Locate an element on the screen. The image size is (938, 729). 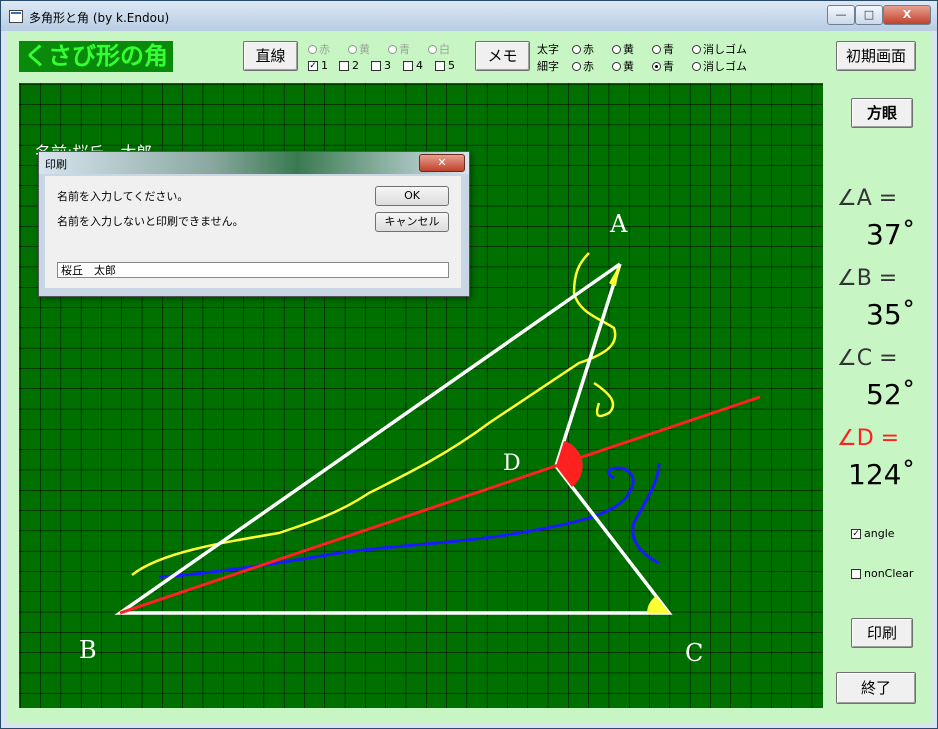
close-button: X is located at coordinates (907, 15).